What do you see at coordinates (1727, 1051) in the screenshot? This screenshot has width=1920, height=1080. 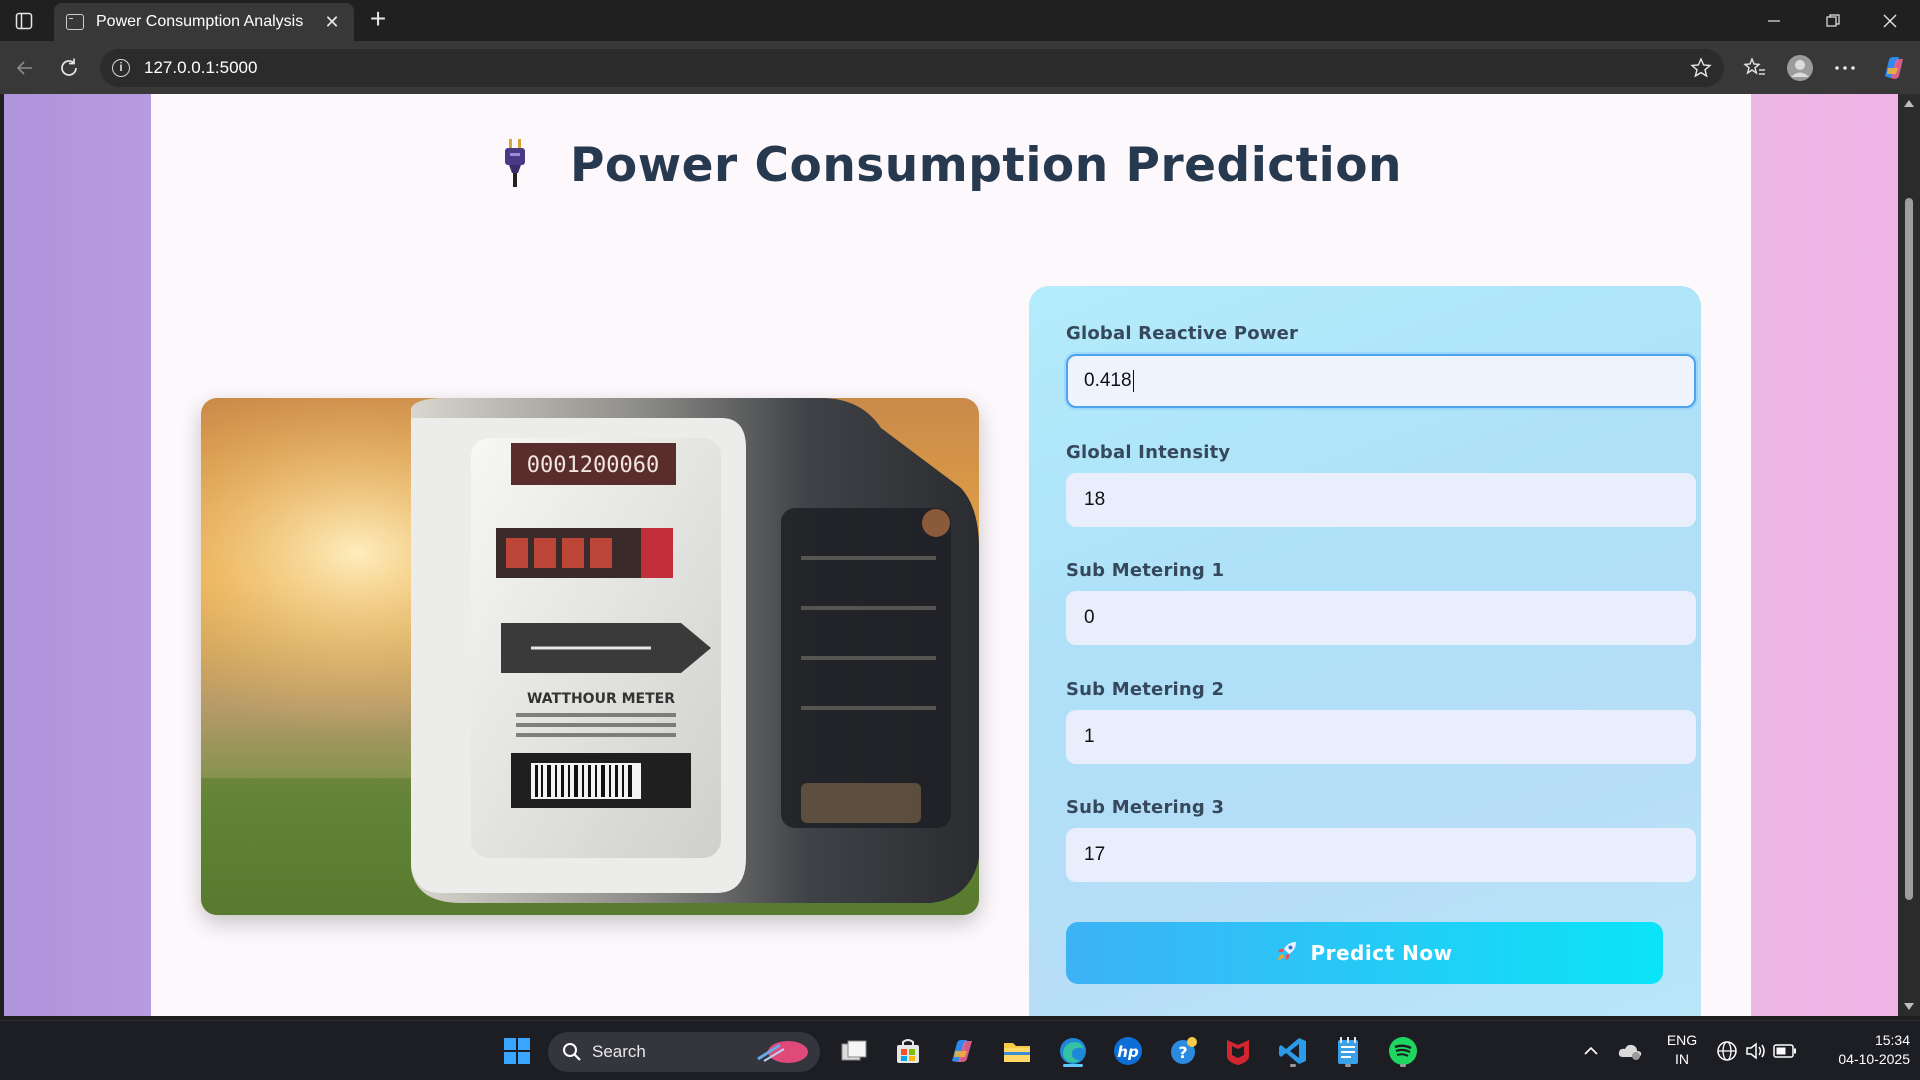 I see `network-globe-icon` at bounding box center [1727, 1051].